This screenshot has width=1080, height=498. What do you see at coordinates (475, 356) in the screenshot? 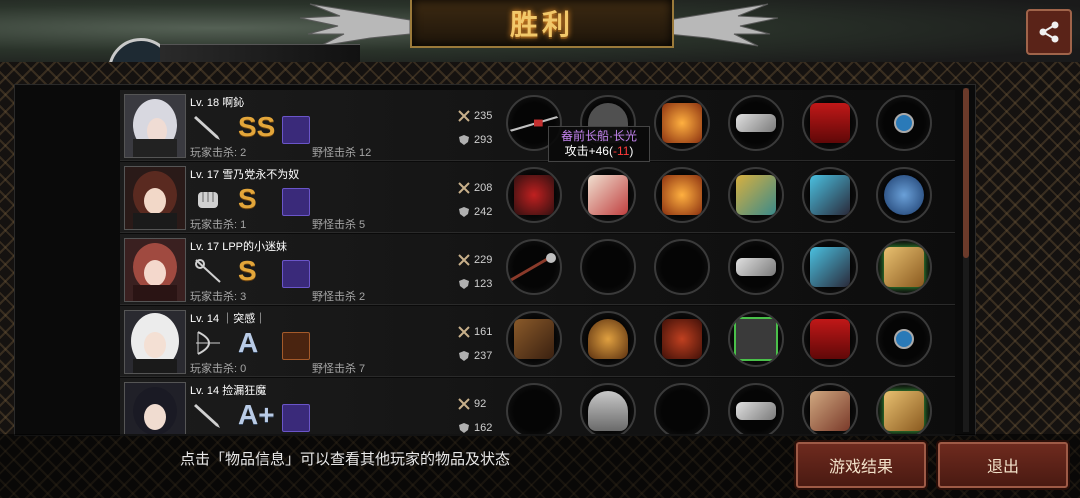
I see `defense-stat: 237` at bounding box center [475, 356].